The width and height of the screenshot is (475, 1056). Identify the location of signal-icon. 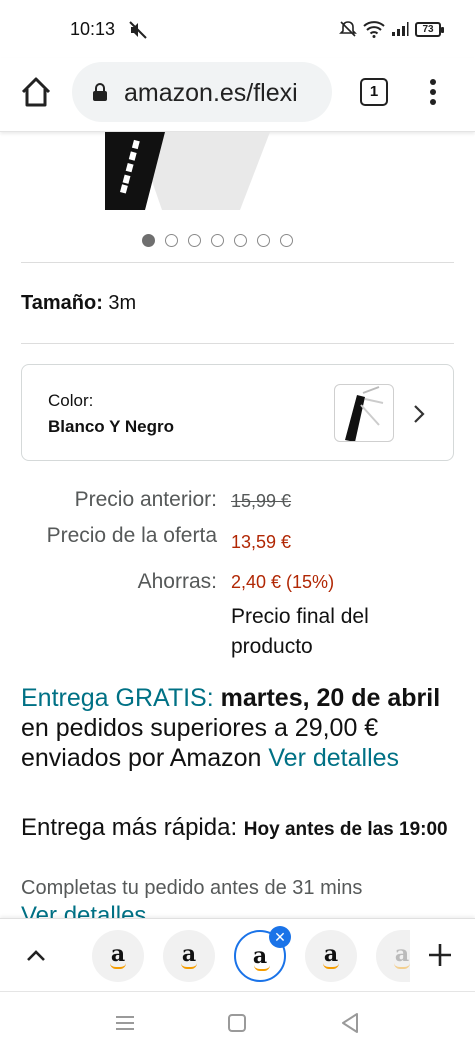
(400, 29).